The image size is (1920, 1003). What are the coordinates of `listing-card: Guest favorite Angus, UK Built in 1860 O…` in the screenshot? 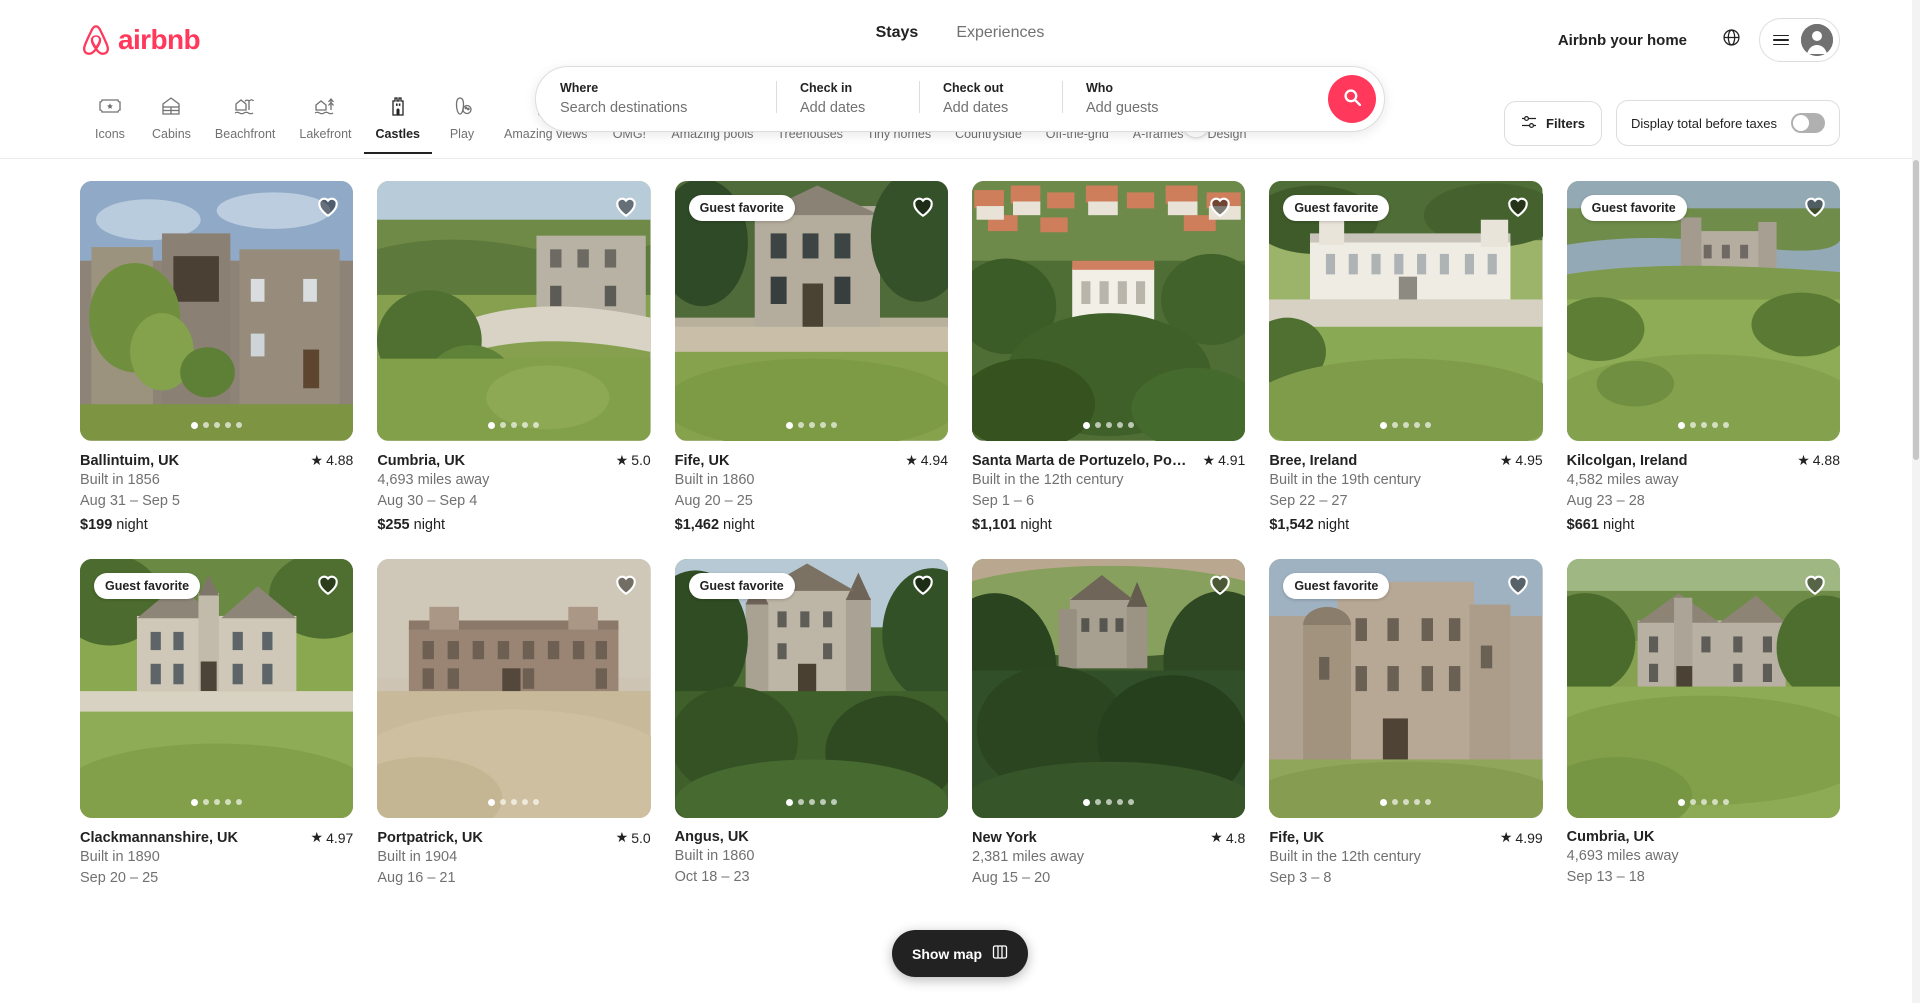 It's located at (811, 723).